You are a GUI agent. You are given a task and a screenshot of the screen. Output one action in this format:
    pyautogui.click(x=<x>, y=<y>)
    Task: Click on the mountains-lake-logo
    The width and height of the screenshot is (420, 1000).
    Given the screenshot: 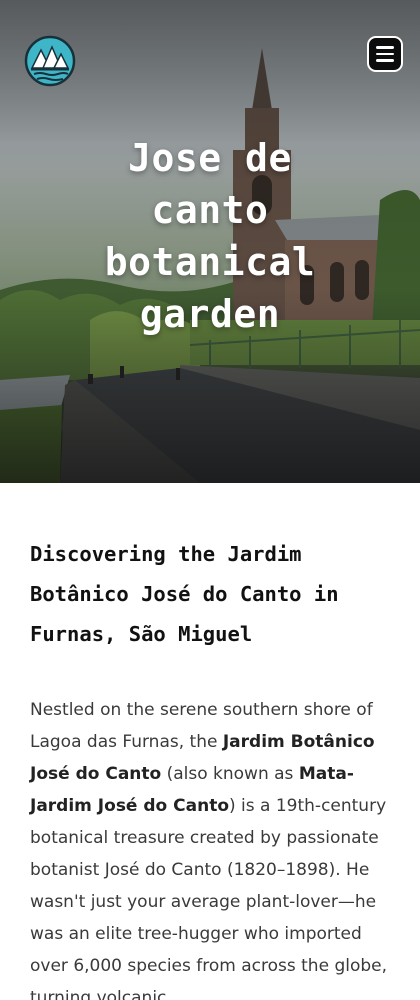 What is the action you would take?
    pyautogui.click(x=50, y=61)
    